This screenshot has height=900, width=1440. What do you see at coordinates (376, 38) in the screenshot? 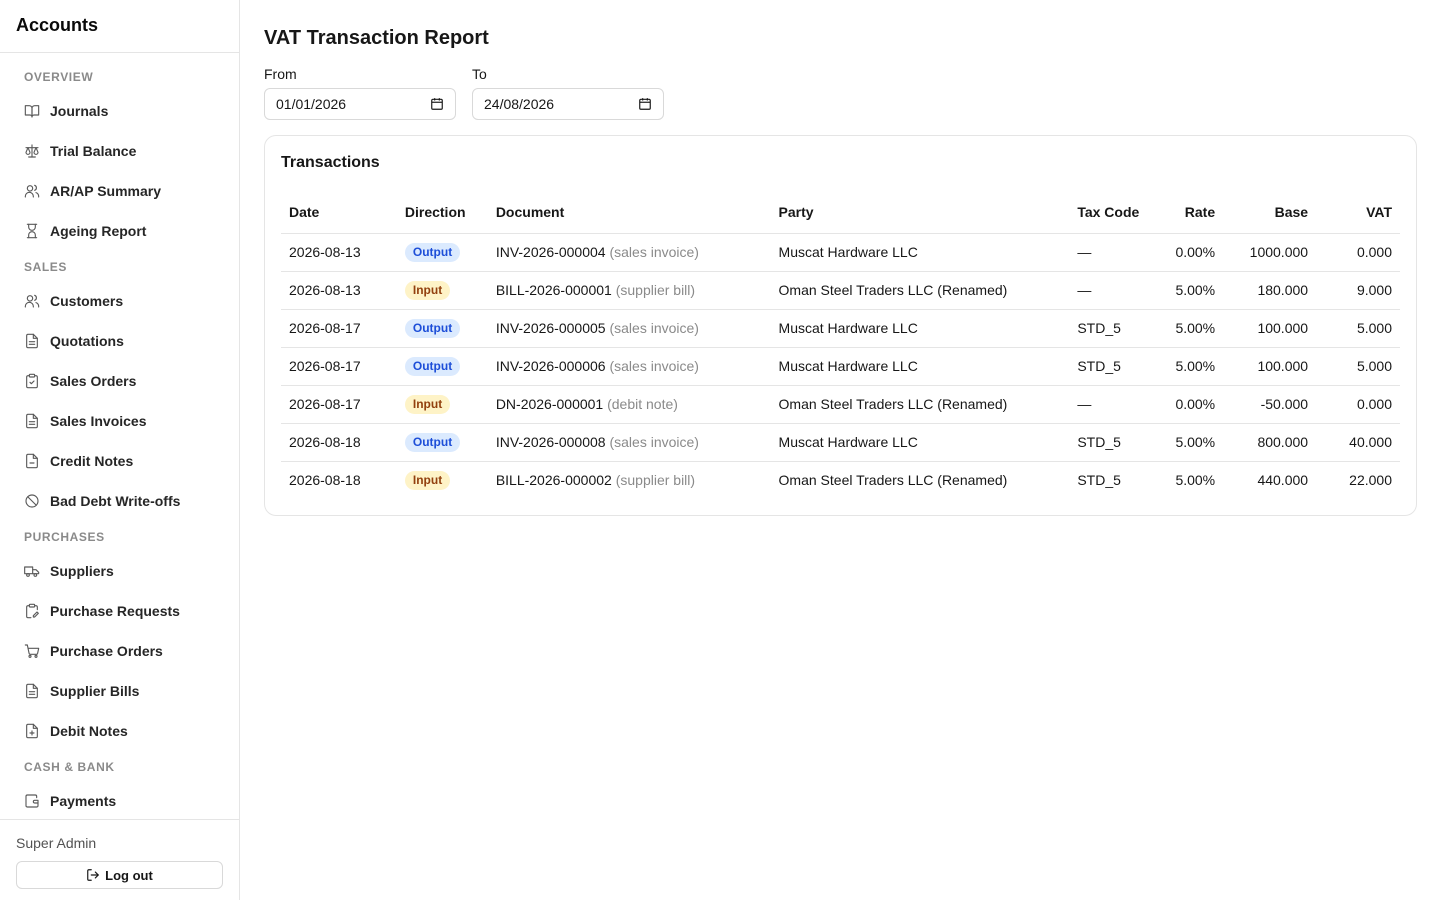
I see `page-title: VAT Transaction Report` at bounding box center [376, 38].